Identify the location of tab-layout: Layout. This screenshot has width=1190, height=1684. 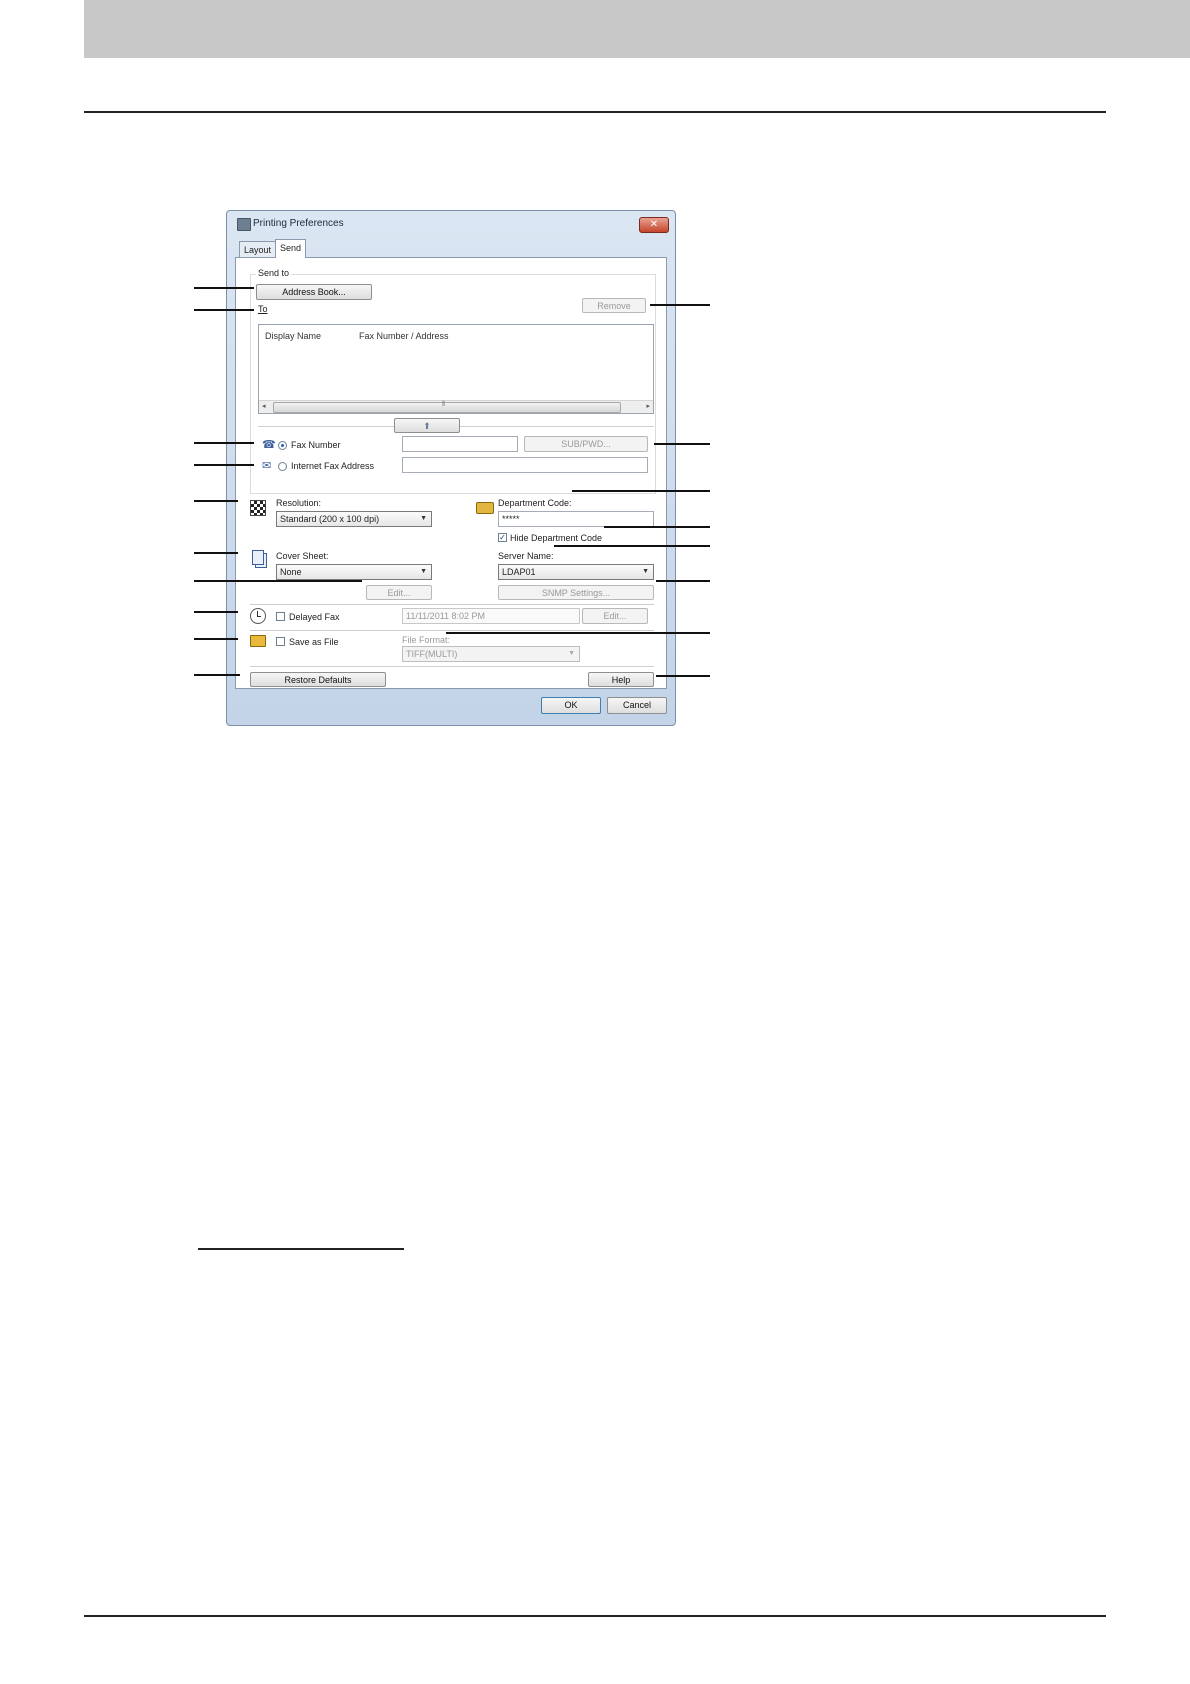
(258, 249).